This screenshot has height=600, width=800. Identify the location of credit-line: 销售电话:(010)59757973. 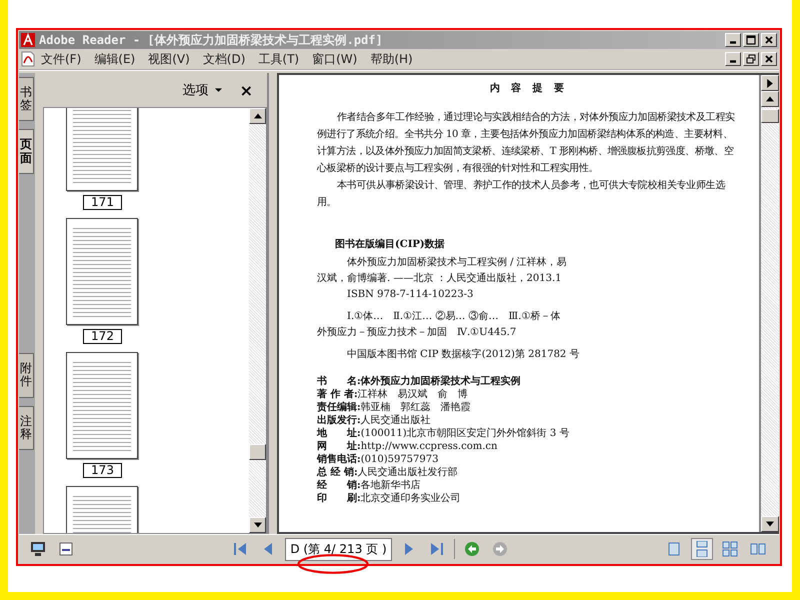
(378, 459).